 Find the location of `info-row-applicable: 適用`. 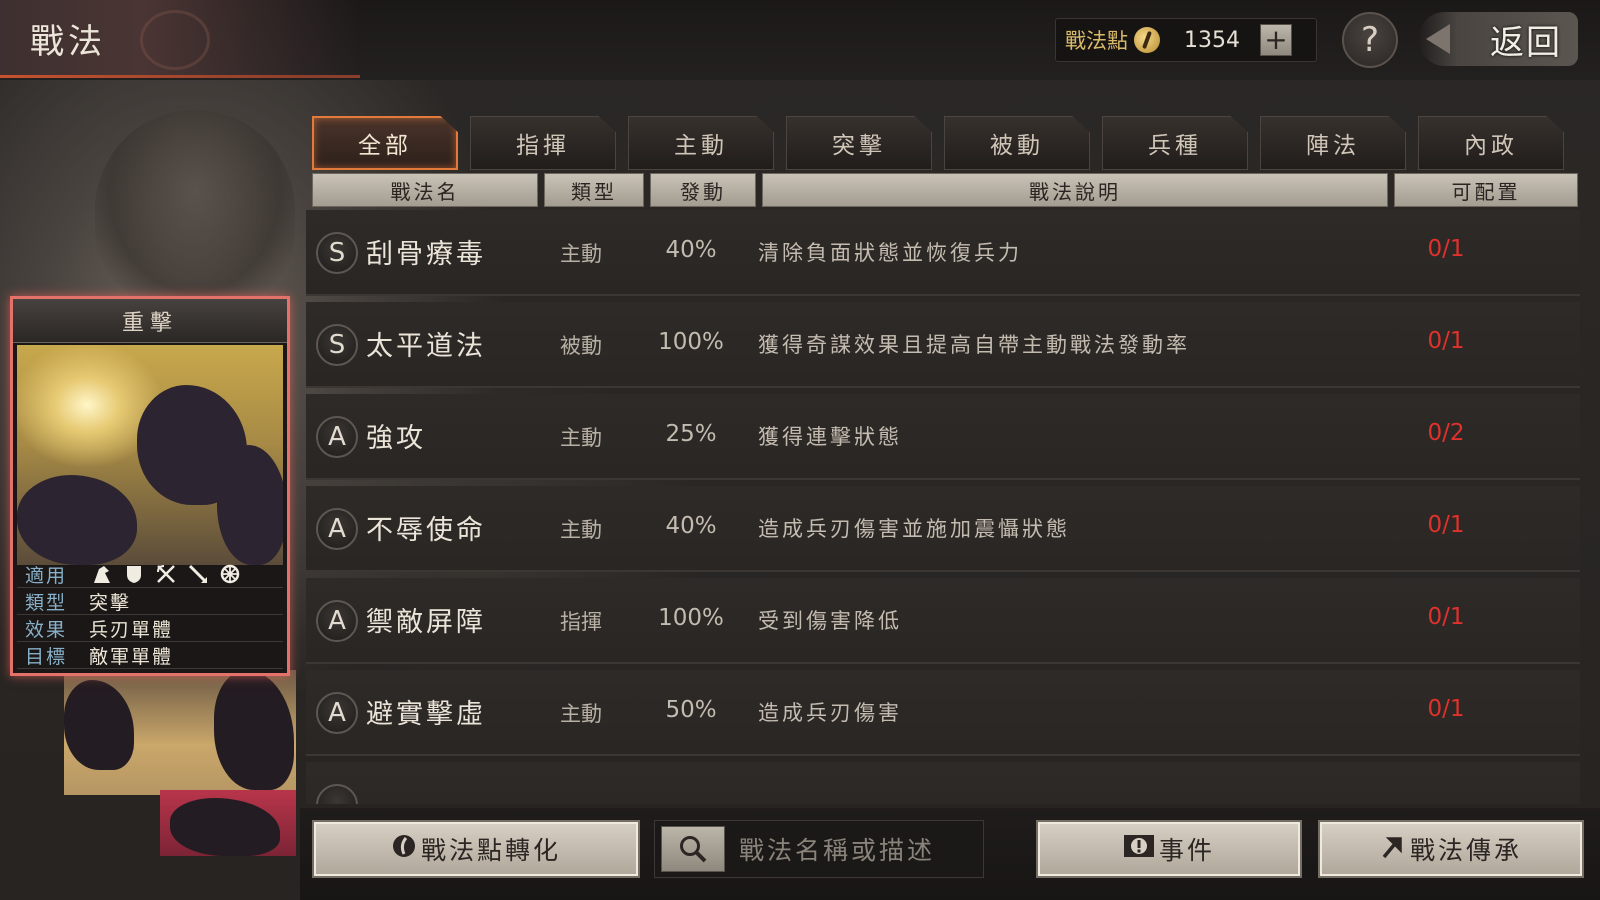

info-row-applicable: 適用 is located at coordinates (150, 574).